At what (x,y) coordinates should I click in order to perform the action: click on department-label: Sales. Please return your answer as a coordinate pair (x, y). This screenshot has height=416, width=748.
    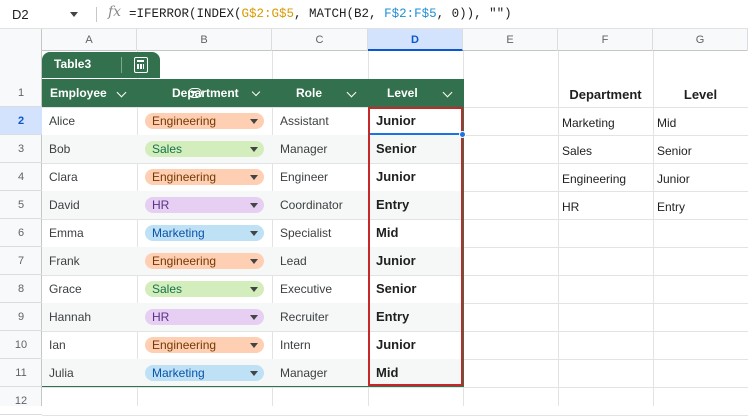
    Looking at the image, I should click on (167, 149).